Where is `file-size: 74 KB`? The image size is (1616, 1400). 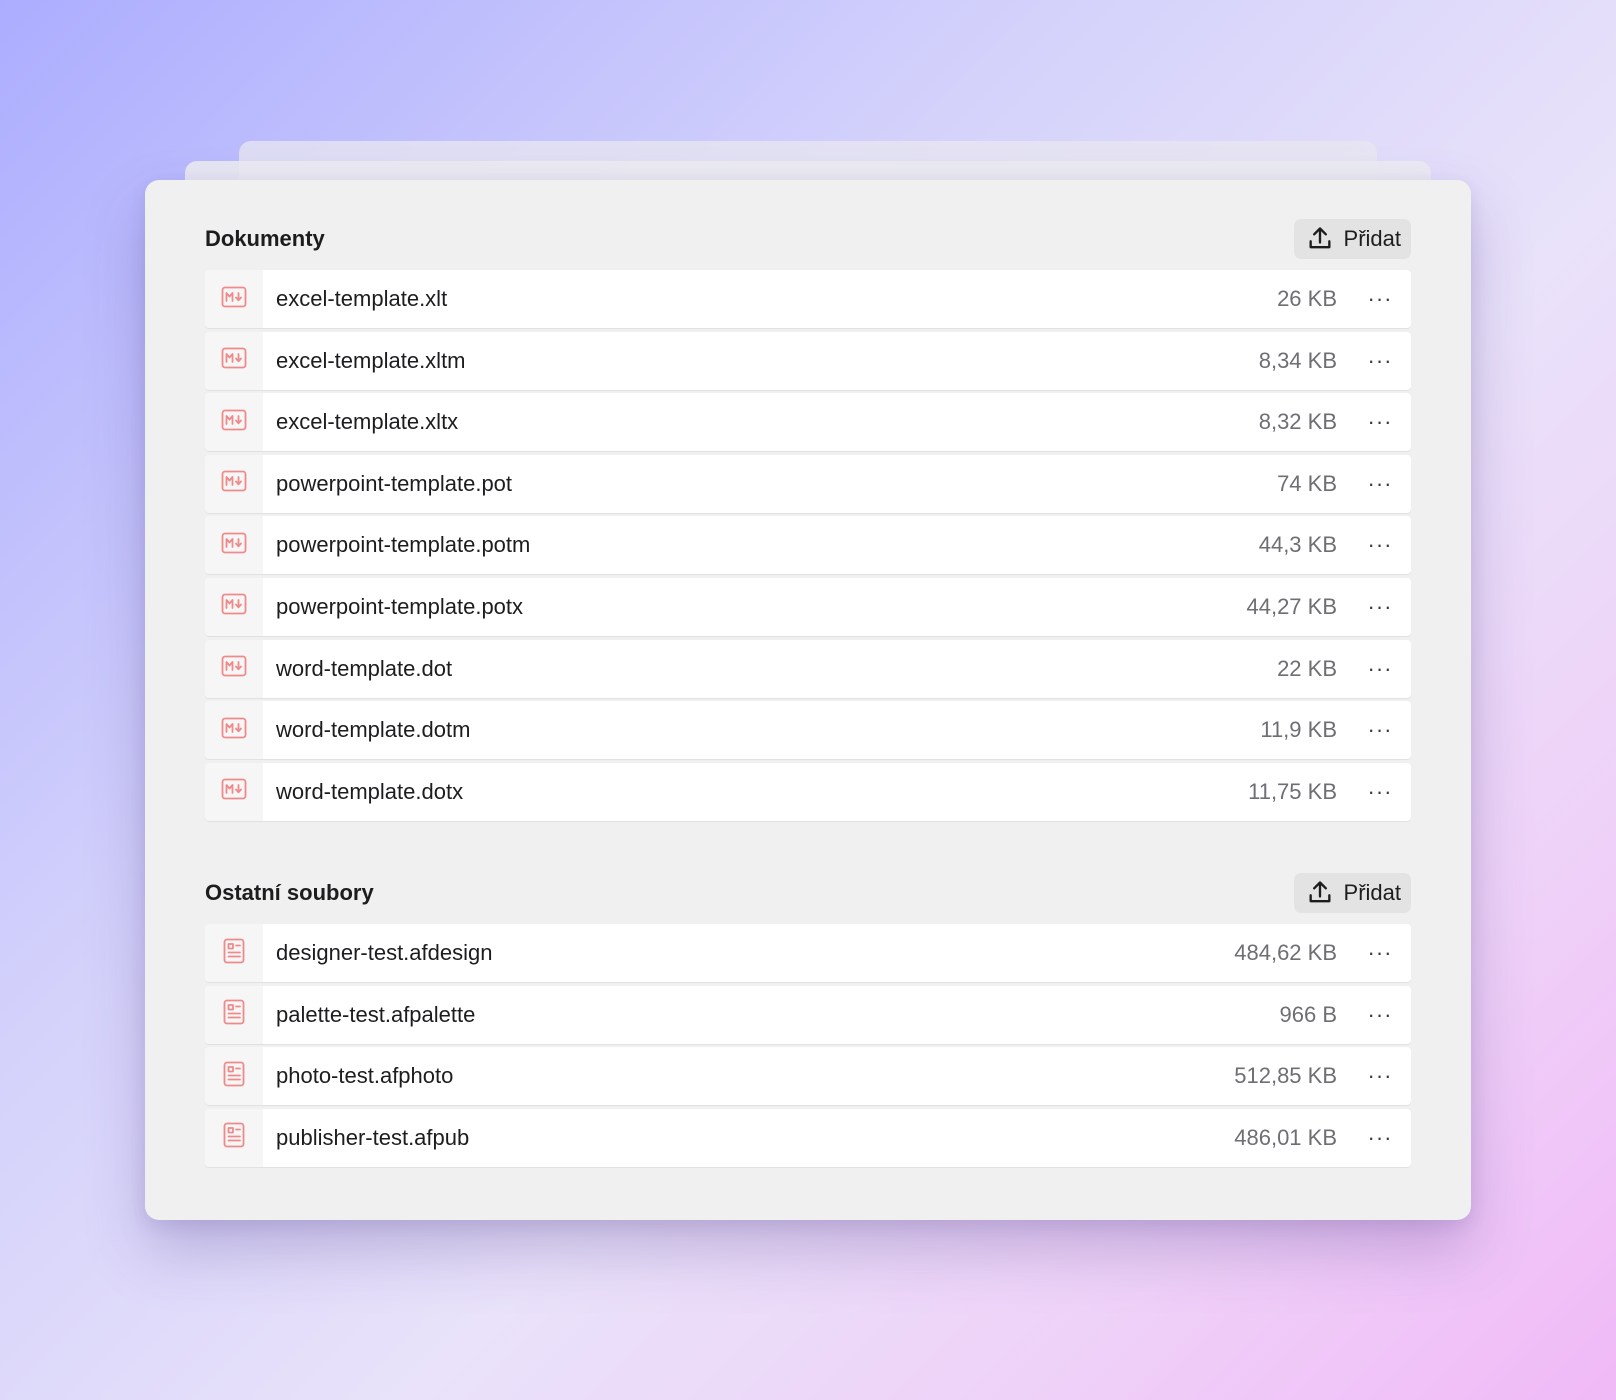
file-size: 74 KB is located at coordinates (1307, 483).